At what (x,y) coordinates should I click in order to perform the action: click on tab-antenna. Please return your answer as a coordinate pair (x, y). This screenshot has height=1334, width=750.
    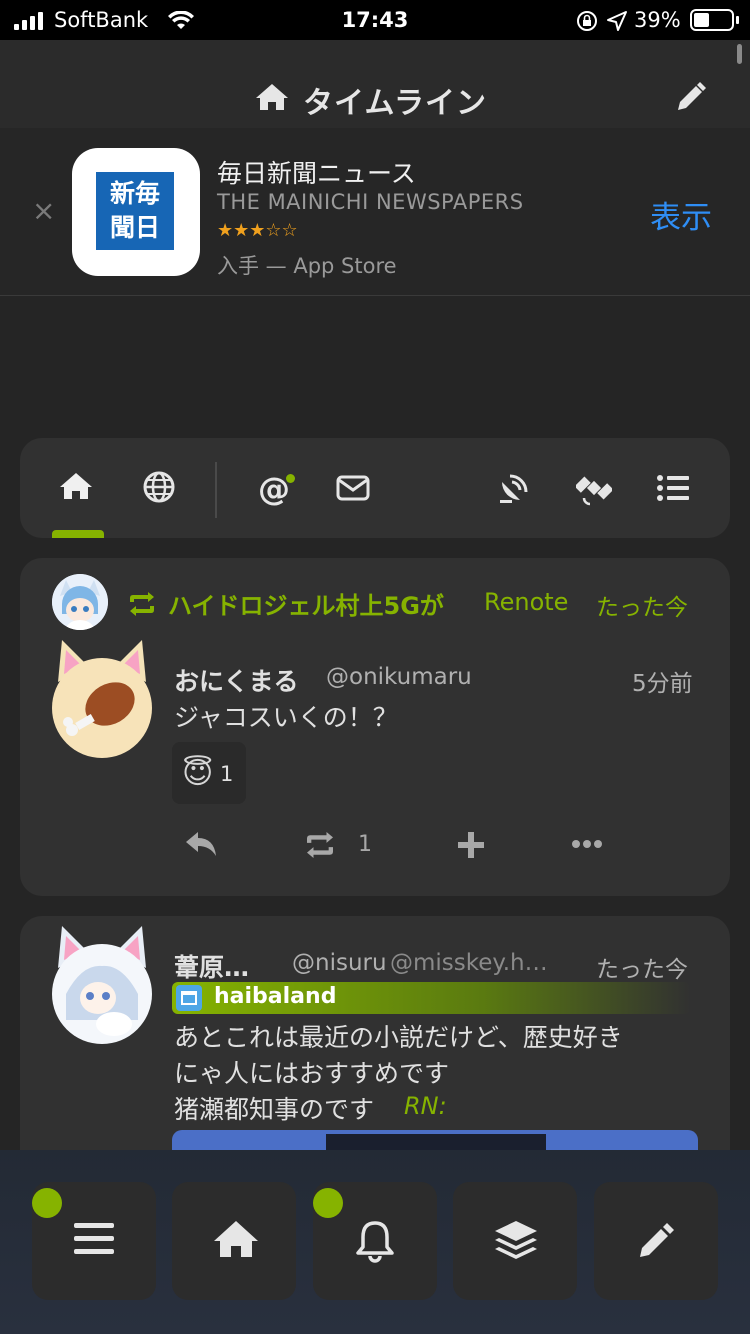
    Looking at the image, I should click on (514, 488).